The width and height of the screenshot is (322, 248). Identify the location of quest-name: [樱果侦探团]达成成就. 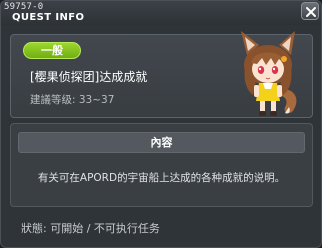
(89, 77).